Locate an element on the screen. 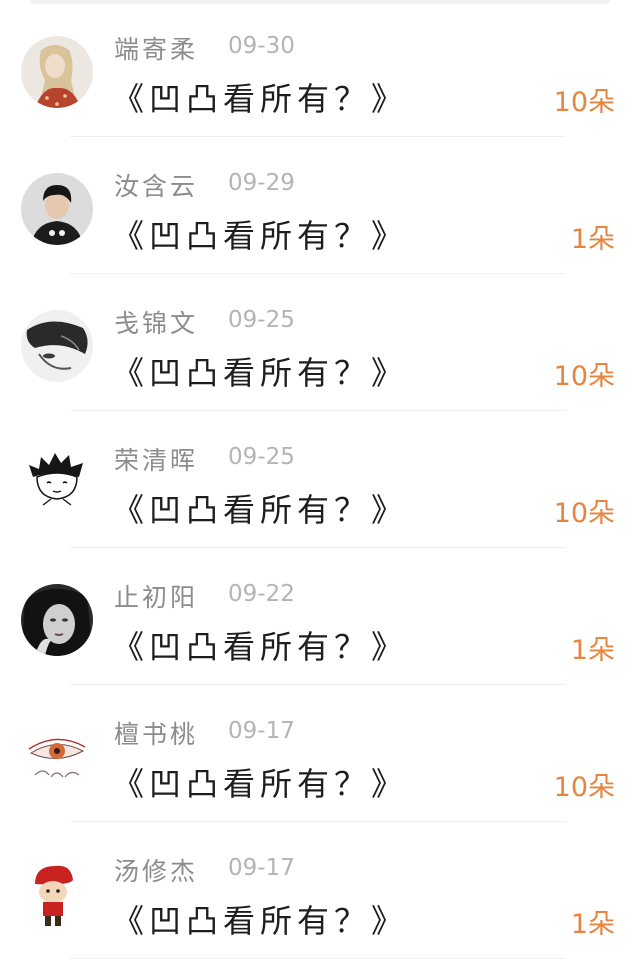  post-date: 09-22 is located at coordinates (261, 594).